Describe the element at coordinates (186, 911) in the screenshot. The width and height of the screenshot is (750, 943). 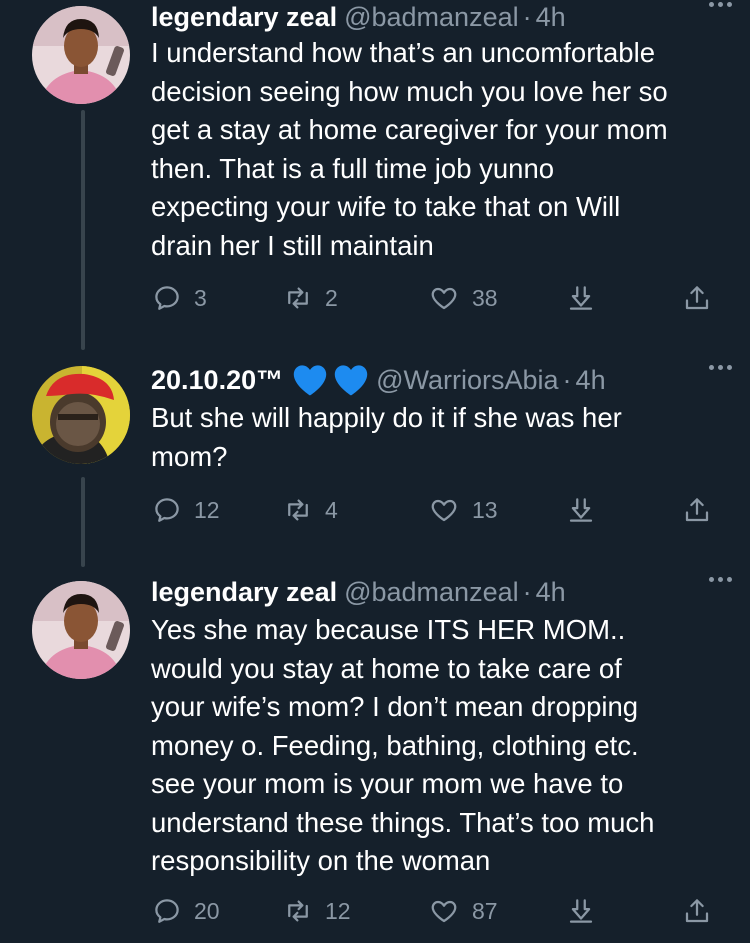
I see `reply-button: 20` at that location.